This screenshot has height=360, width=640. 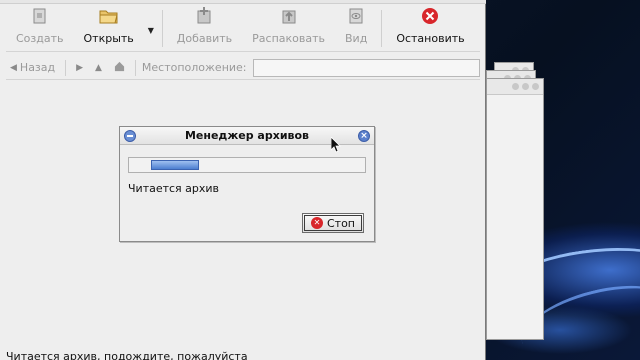 What do you see at coordinates (40, 28) in the screenshot?
I see `create-button: Создать` at bounding box center [40, 28].